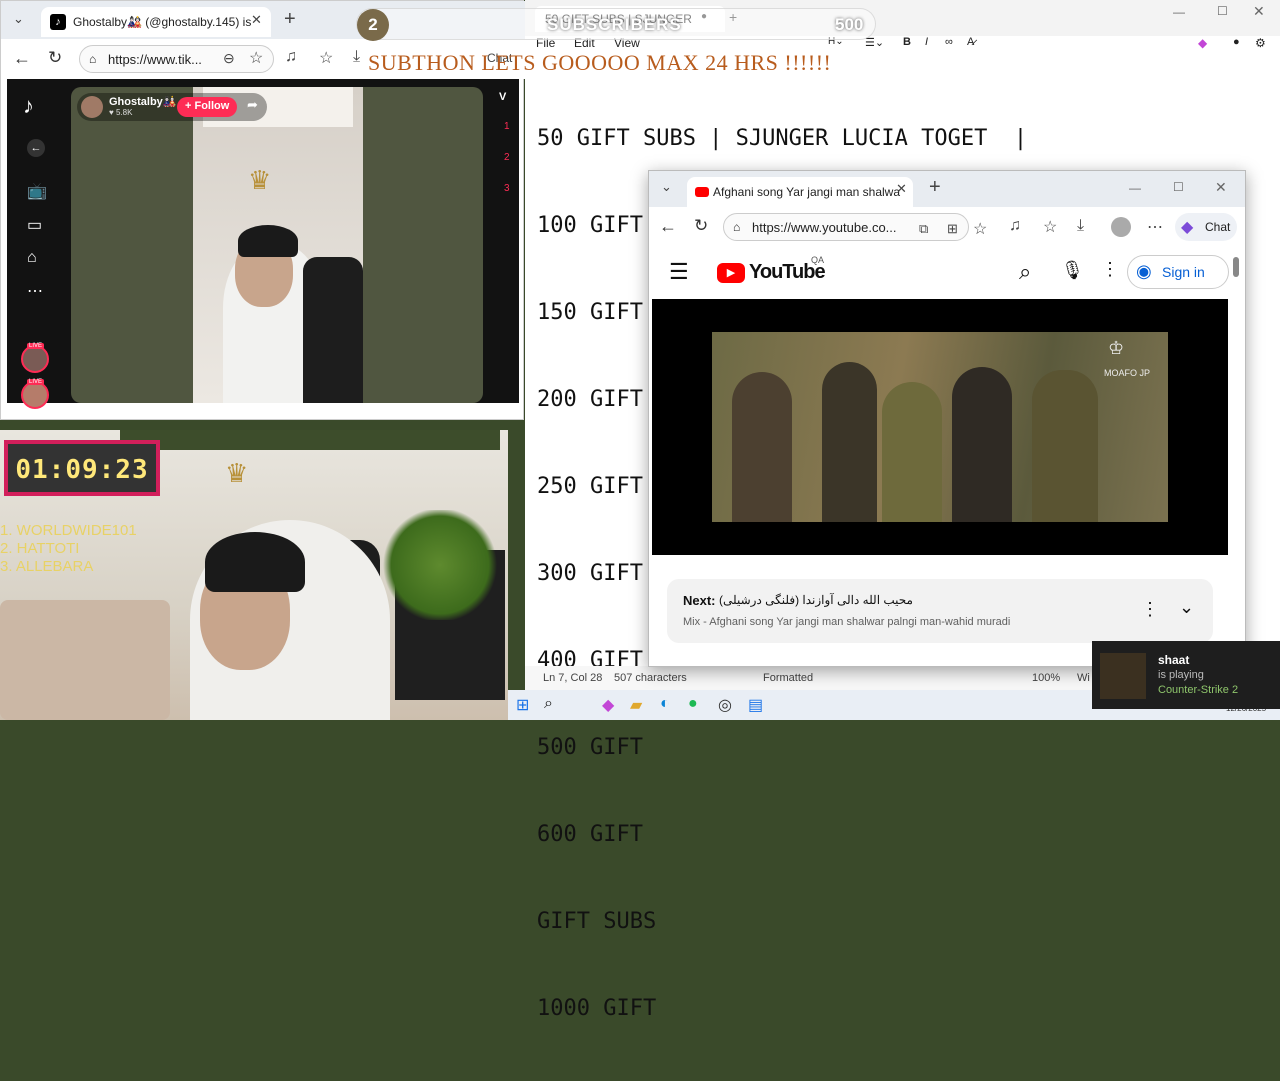 The image size is (1280, 1081). What do you see at coordinates (952, 229) in the screenshot?
I see `apps-icon: ⊞` at bounding box center [952, 229].